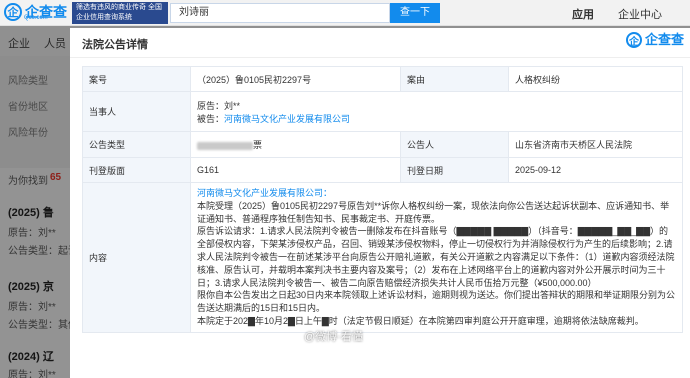  I want to click on party-value: 原告：刘** 被告：河南微马文化产业发展有限公司, so click(436, 111).